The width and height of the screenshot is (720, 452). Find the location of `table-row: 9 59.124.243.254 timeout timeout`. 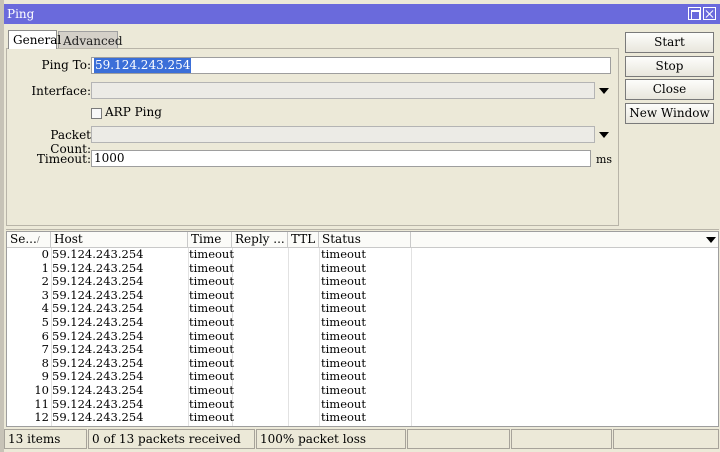

table-row: 9 59.124.243.254 timeout timeout is located at coordinates (362, 376).